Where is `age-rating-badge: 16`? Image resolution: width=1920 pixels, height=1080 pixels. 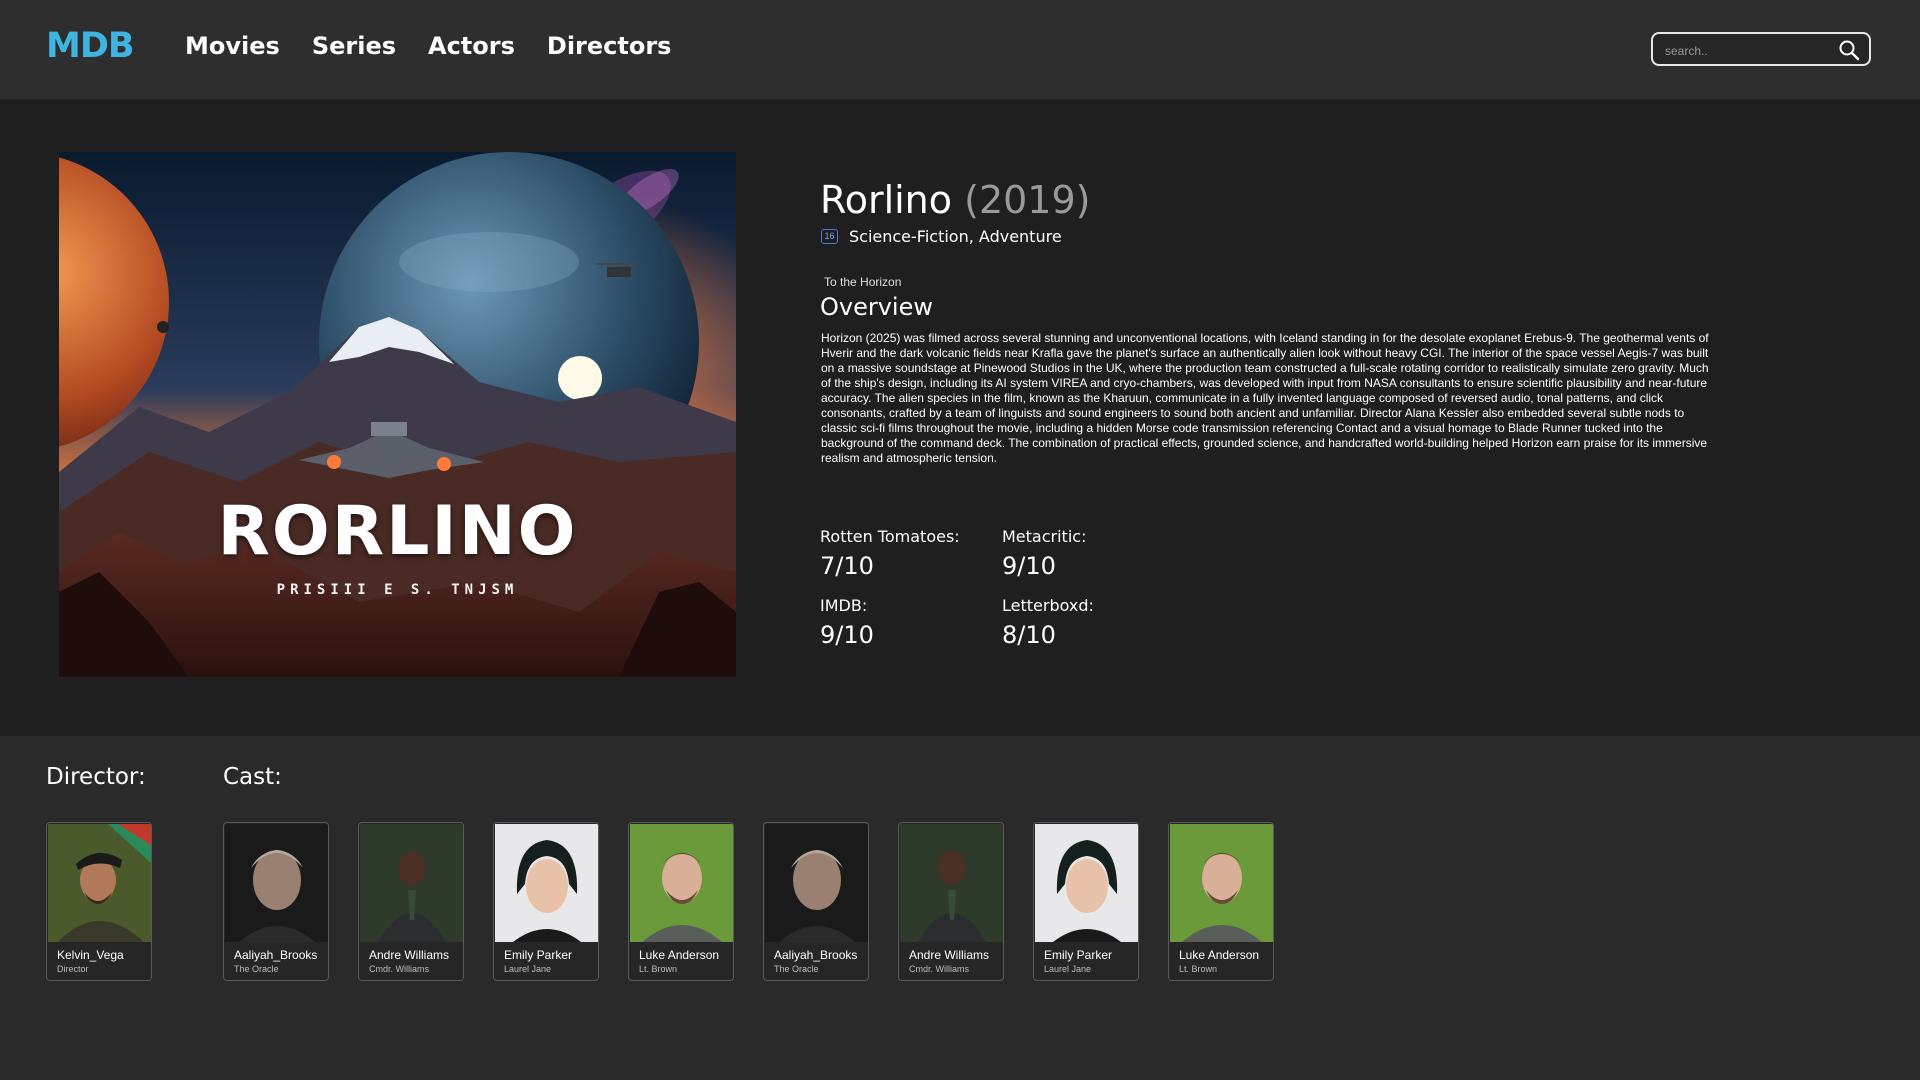 age-rating-badge: 16 is located at coordinates (829, 236).